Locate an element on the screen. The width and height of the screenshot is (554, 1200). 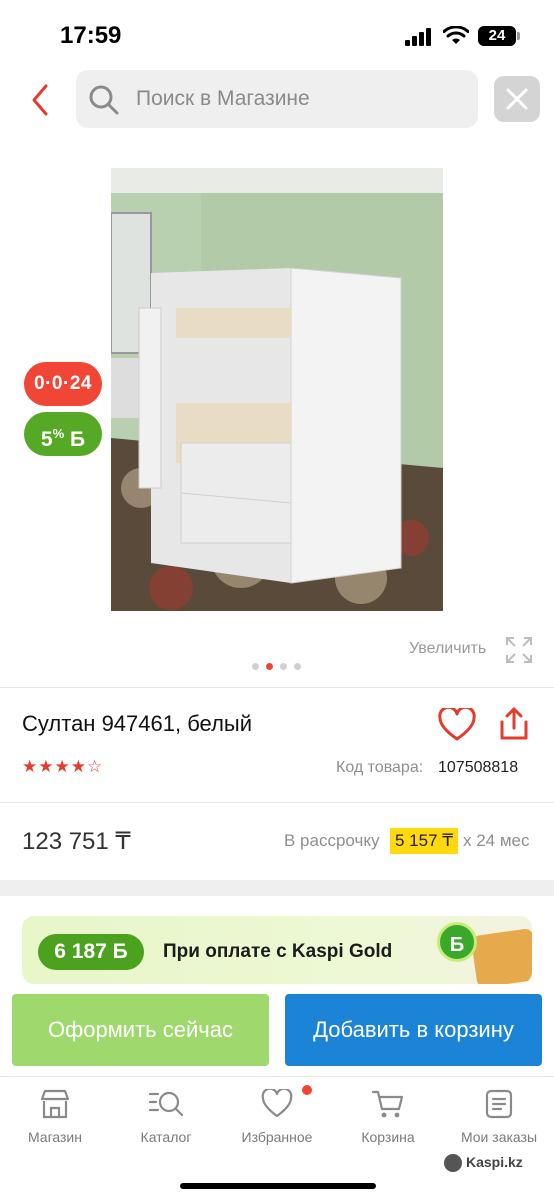
rating-stars: ★★★★☆ is located at coordinates (63, 766).